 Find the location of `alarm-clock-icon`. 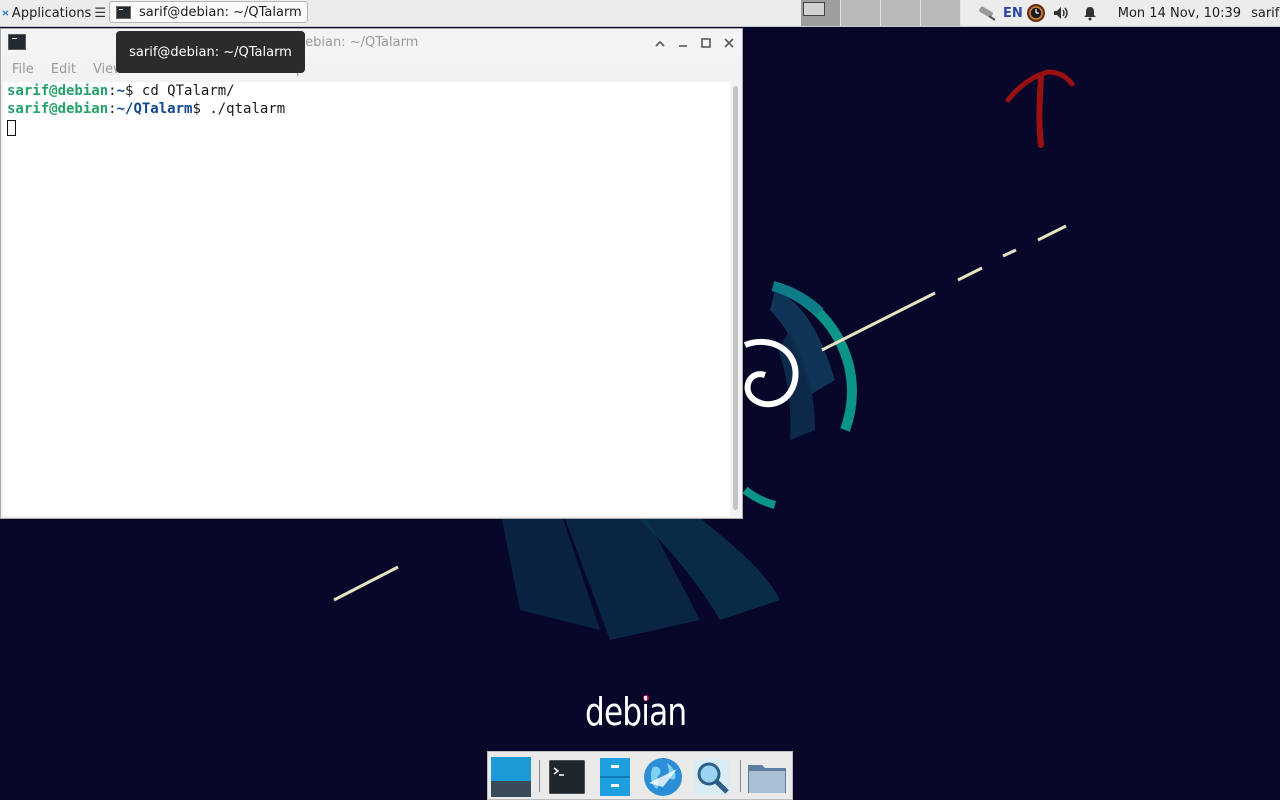

alarm-clock-icon is located at coordinates (1036, 13).